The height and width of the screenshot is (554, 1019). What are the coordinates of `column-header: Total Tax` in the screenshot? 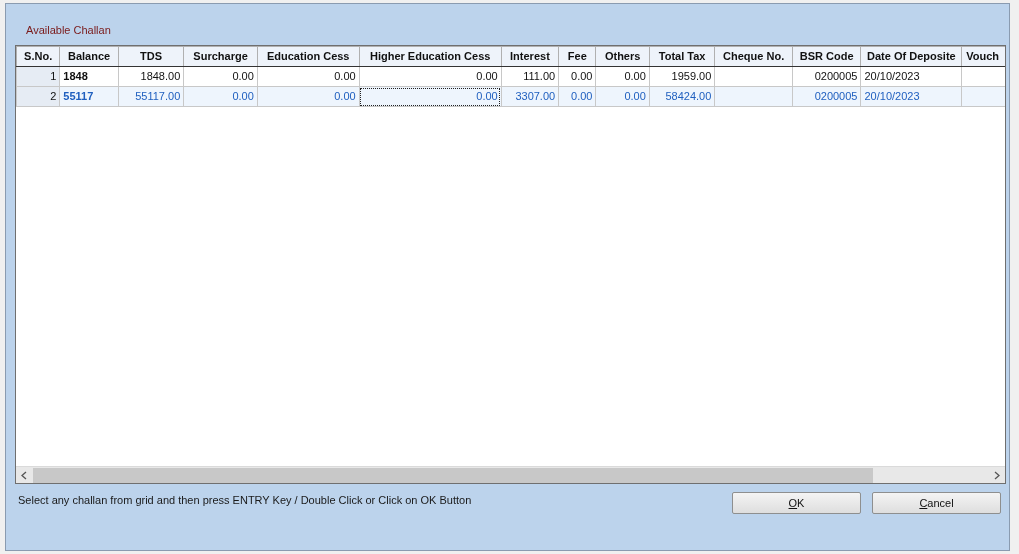 It's located at (682, 56).